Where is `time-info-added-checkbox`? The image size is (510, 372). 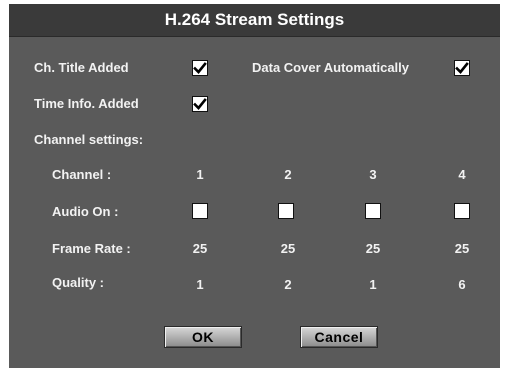 time-info-added-checkbox is located at coordinates (200, 104).